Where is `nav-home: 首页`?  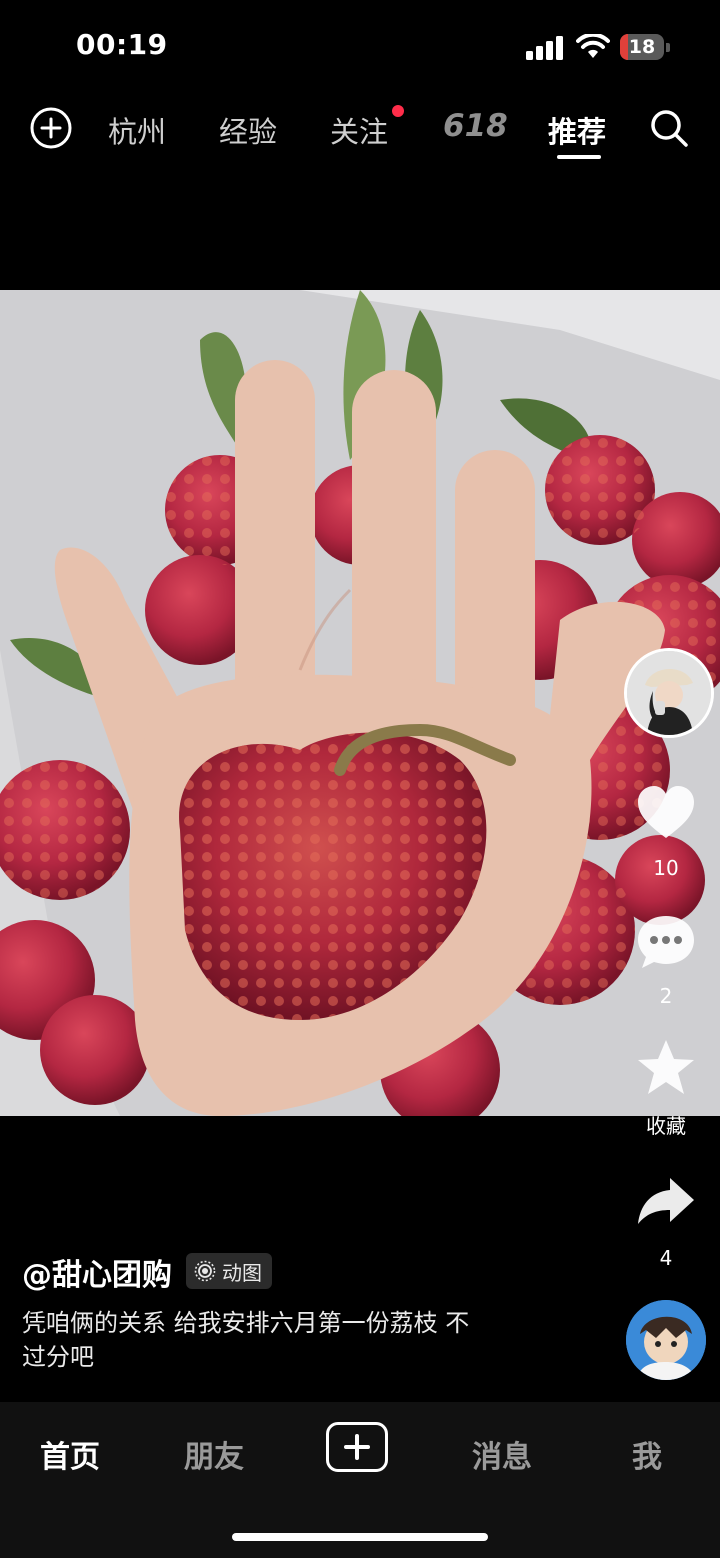 nav-home: 首页 is located at coordinates (70, 1454).